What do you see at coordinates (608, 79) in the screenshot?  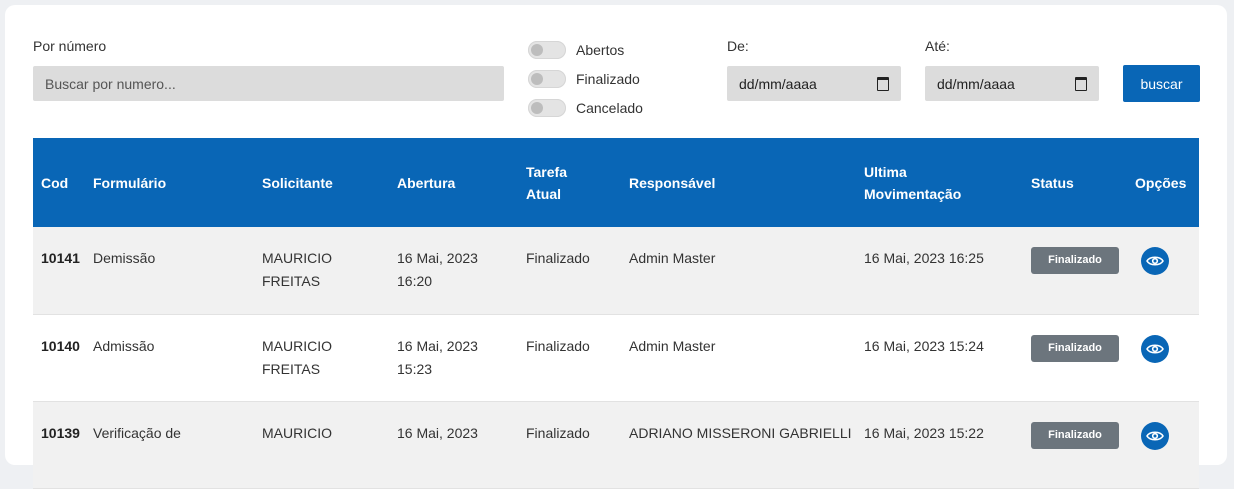 I see `toggle-label: Finalizado` at bounding box center [608, 79].